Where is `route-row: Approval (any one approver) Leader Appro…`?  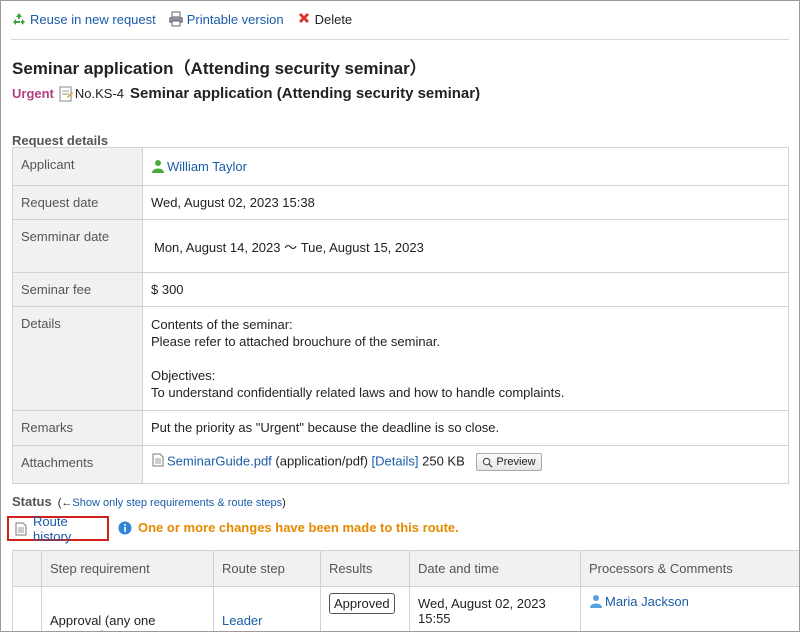
route-row: Approval (any one approver) Leader Appro… is located at coordinates (405, 608).